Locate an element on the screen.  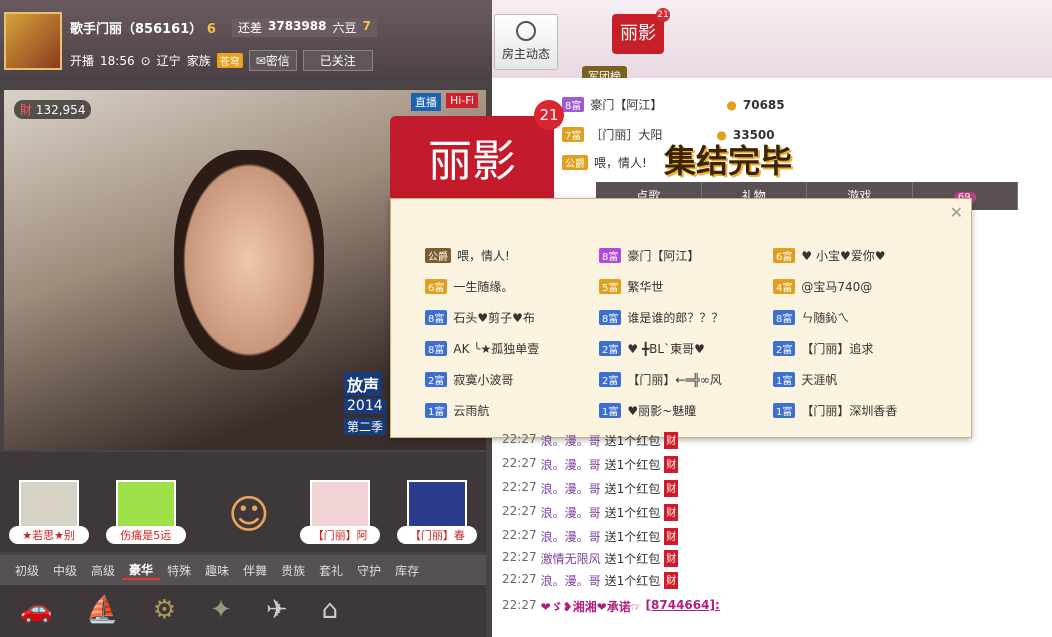
chat-line-last: 22:27 ❤ゞ❥湘湘❤承诺☞ [8744664]: is located at coordinates (611, 606).